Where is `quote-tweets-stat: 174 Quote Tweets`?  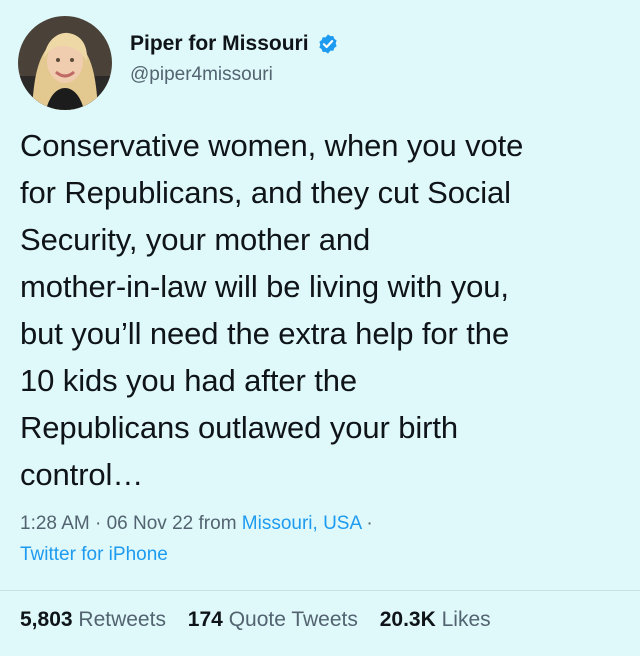
quote-tweets-stat: 174 Quote Tweets is located at coordinates (273, 619).